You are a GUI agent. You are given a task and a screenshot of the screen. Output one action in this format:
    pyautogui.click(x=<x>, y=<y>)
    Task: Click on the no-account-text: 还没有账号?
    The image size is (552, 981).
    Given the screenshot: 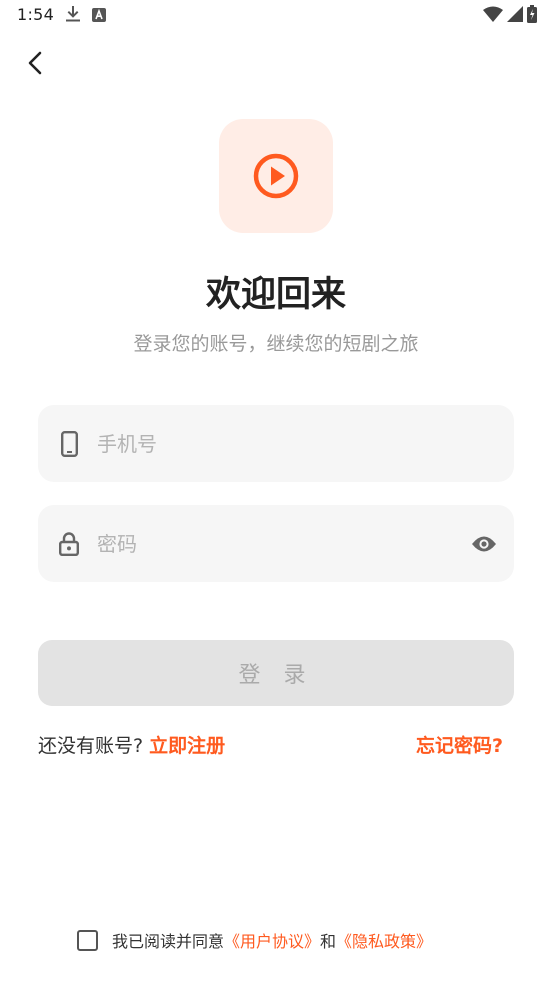 What is the action you would take?
    pyautogui.click(x=91, y=746)
    